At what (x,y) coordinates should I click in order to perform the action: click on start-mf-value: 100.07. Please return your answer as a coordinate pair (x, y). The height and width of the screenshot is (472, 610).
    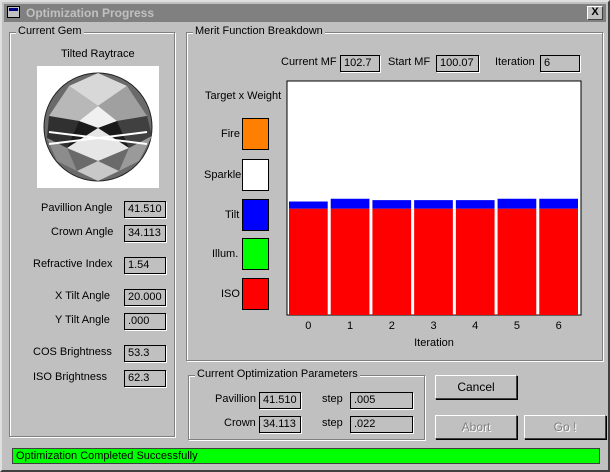
    Looking at the image, I should click on (457, 63).